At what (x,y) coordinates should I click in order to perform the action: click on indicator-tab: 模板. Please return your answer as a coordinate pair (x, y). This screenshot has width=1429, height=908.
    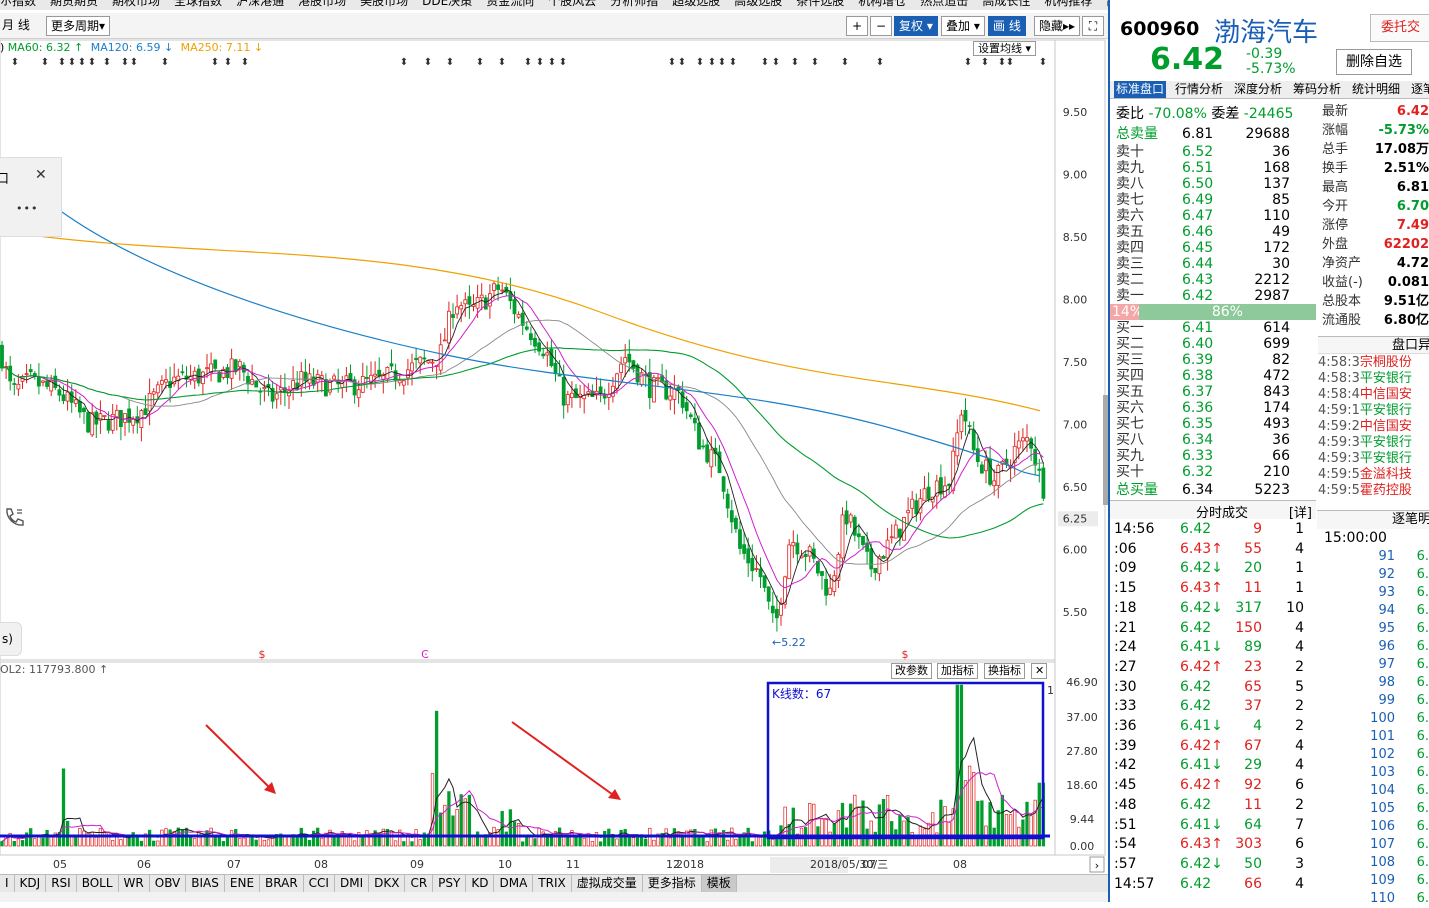
    Looking at the image, I should click on (719, 883).